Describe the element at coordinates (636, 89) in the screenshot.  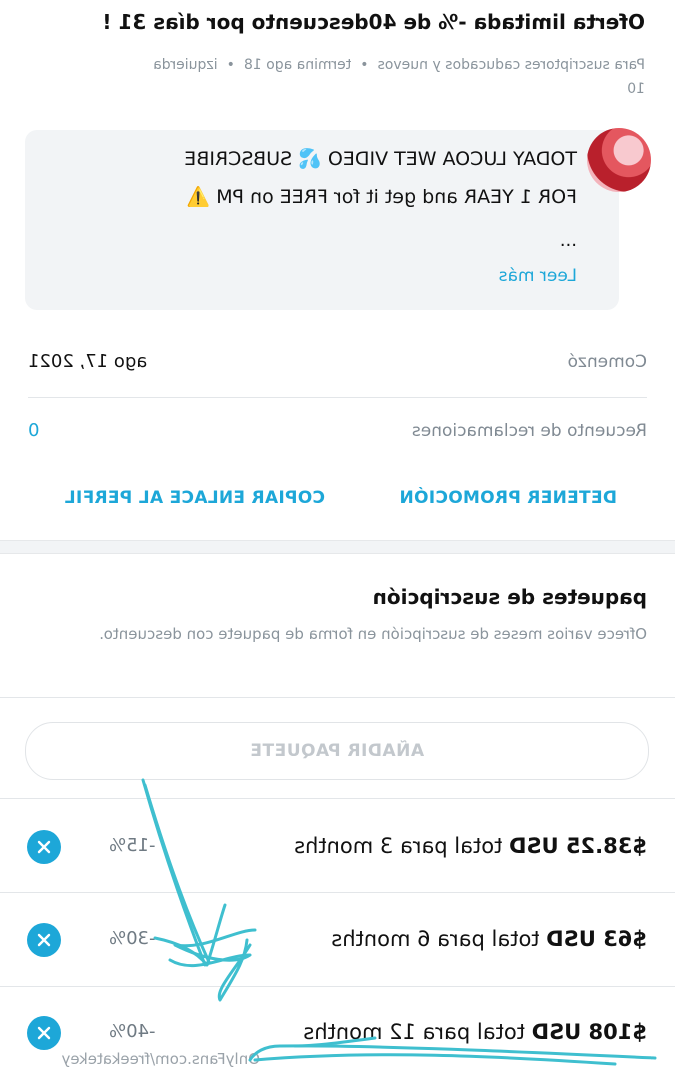
I see `offer-left-count: 10` at that location.